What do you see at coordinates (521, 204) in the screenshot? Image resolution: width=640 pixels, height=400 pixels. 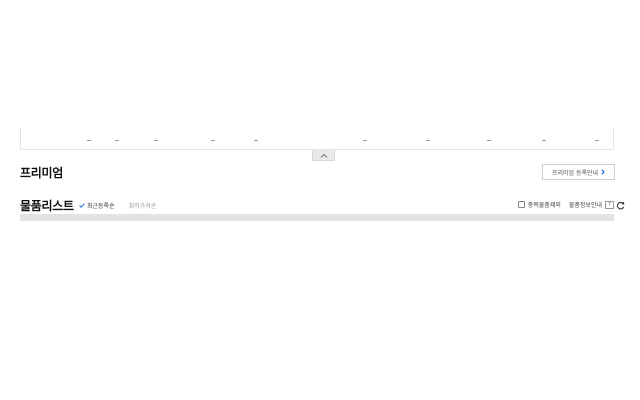 I see `dedupe-checkbox` at bounding box center [521, 204].